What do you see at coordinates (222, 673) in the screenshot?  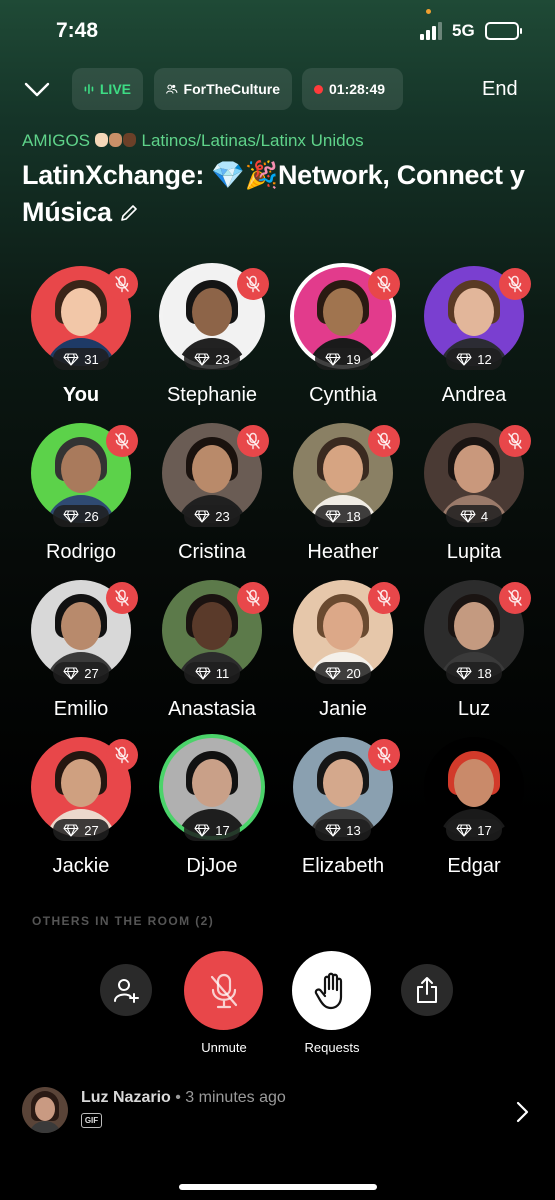 I see `gem-count: 11` at bounding box center [222, 673].